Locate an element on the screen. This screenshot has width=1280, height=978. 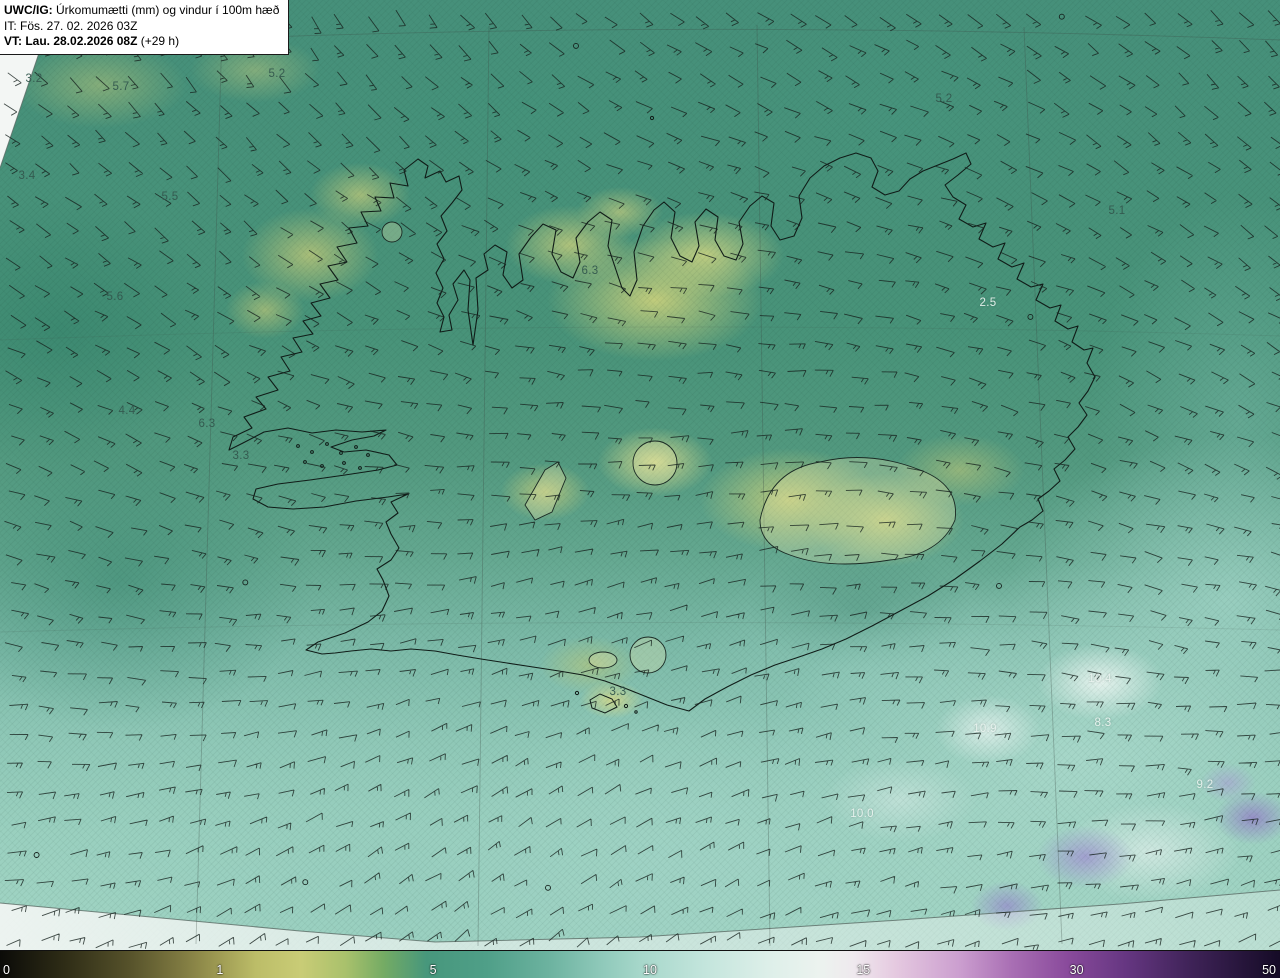
colorbar-tick: 30 is located at coordinates (1076, 970).